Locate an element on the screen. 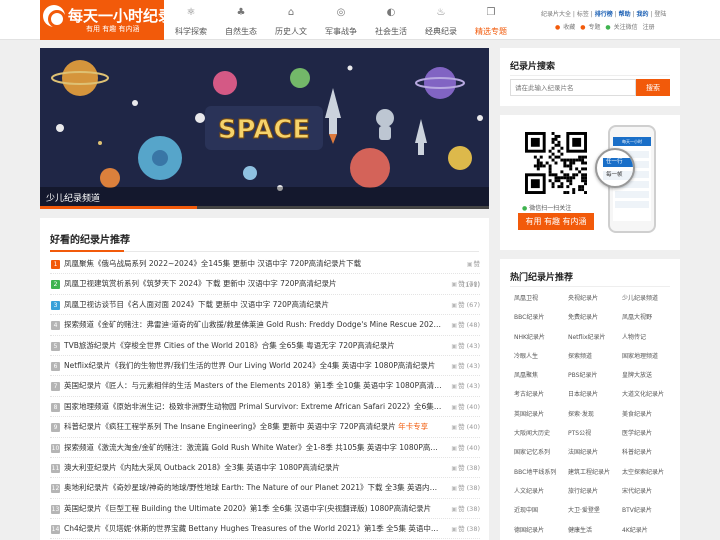  hot-tag: 法国纪录片 is located at coordinates (591, 452).